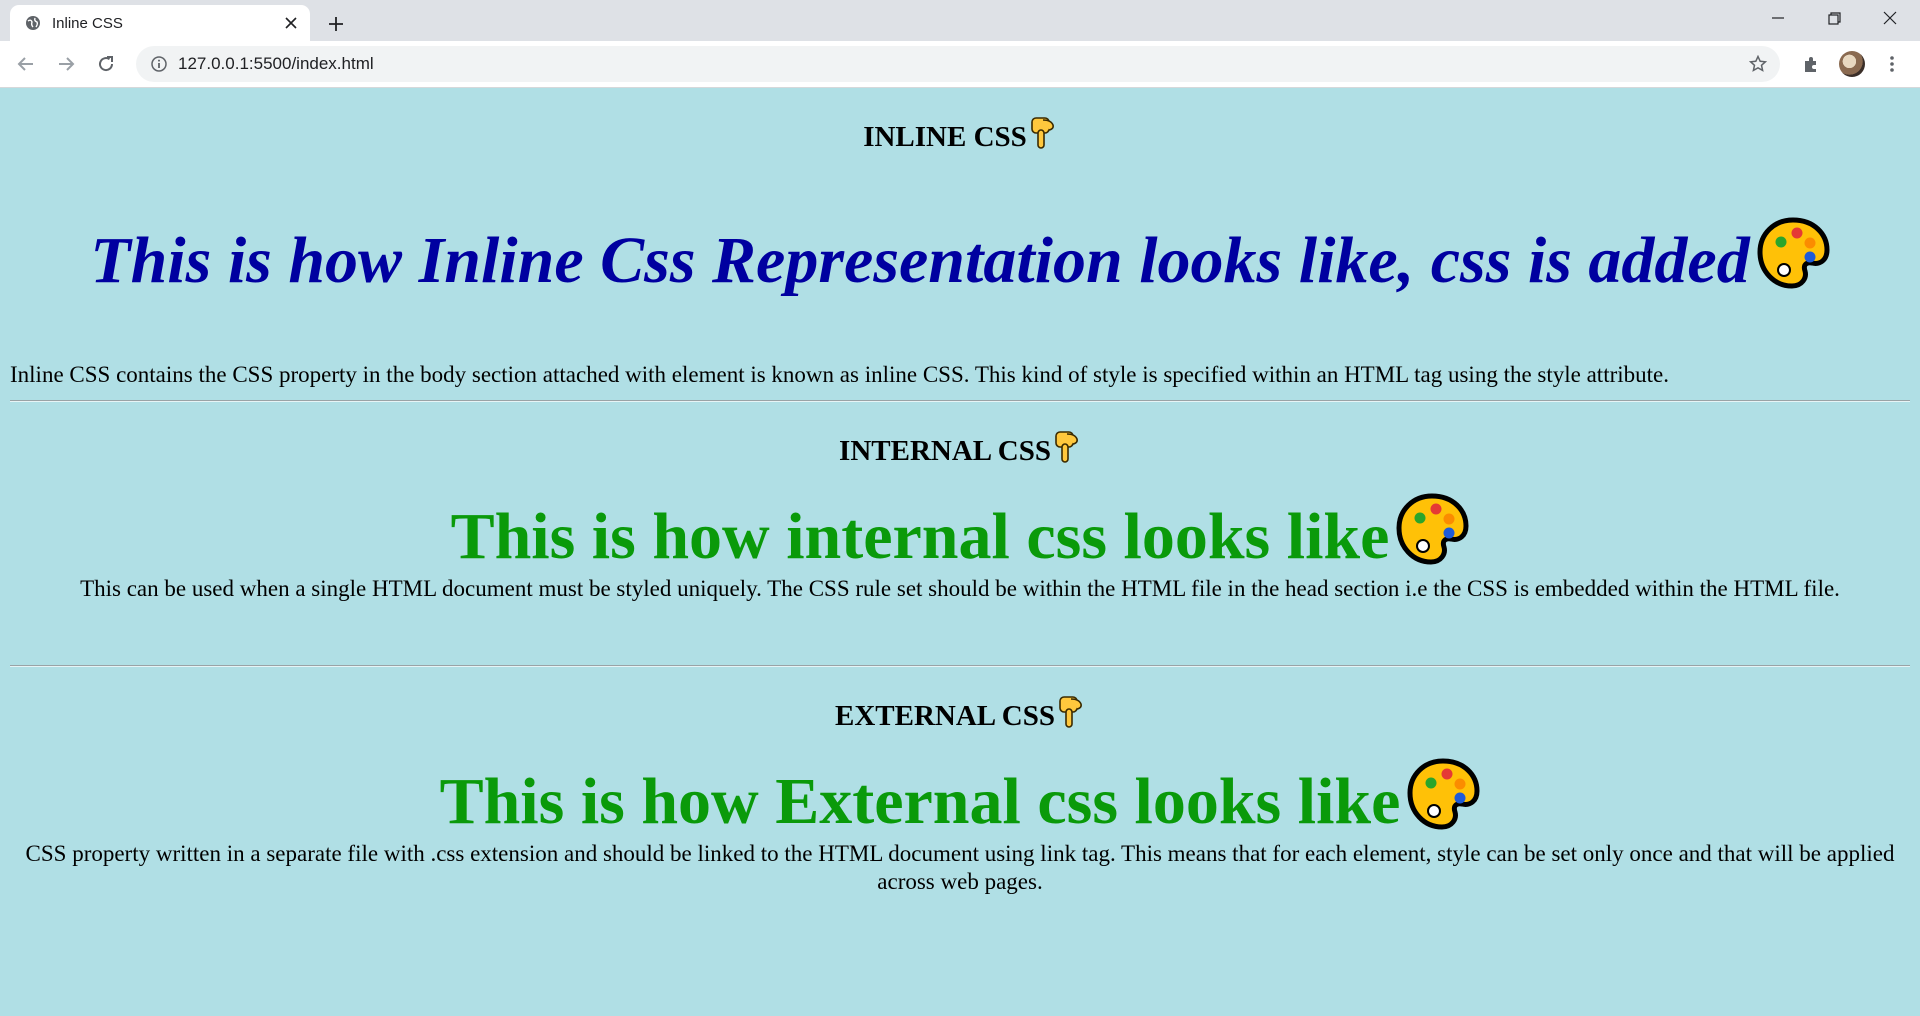 Image resolution: width=1920 pixels, height=1016 pixels. I want to click on external-css-headline-text: This is how External css looks like, so click(920, 801).